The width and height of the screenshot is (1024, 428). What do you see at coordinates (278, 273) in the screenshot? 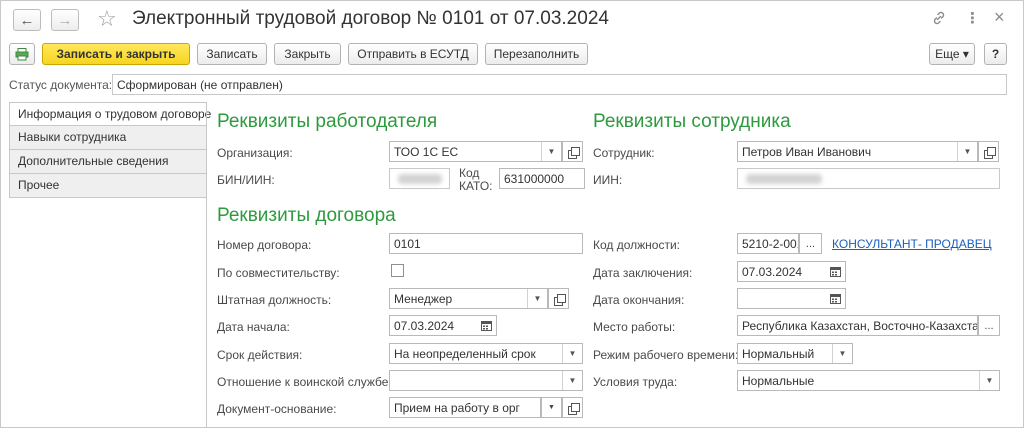
I see `parttime-label: По совместительству:` at bounding box center [278, 273].